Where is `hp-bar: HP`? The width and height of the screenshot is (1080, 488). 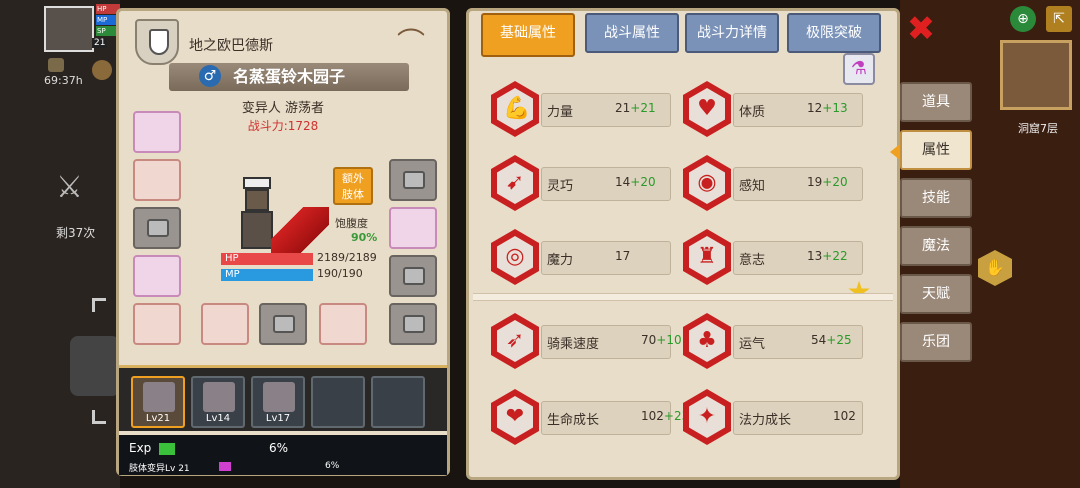 hp-bar: HP is located at coordinates (267, 259).